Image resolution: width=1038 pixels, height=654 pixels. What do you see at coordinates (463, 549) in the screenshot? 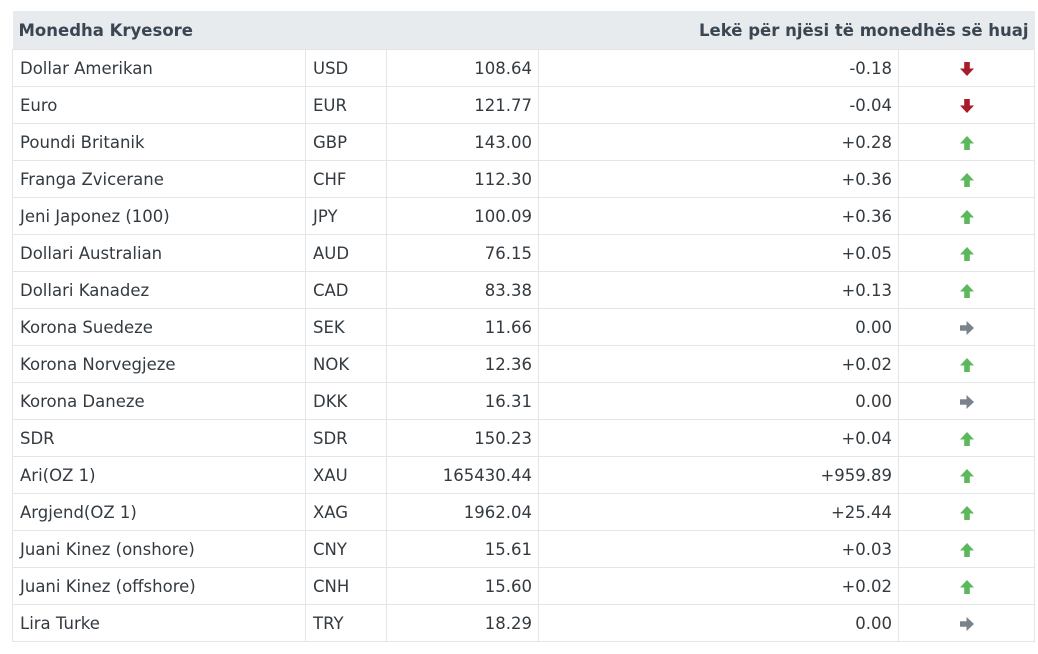
I see `exchange-rate: 15.61` at bounding box center [463, 549].